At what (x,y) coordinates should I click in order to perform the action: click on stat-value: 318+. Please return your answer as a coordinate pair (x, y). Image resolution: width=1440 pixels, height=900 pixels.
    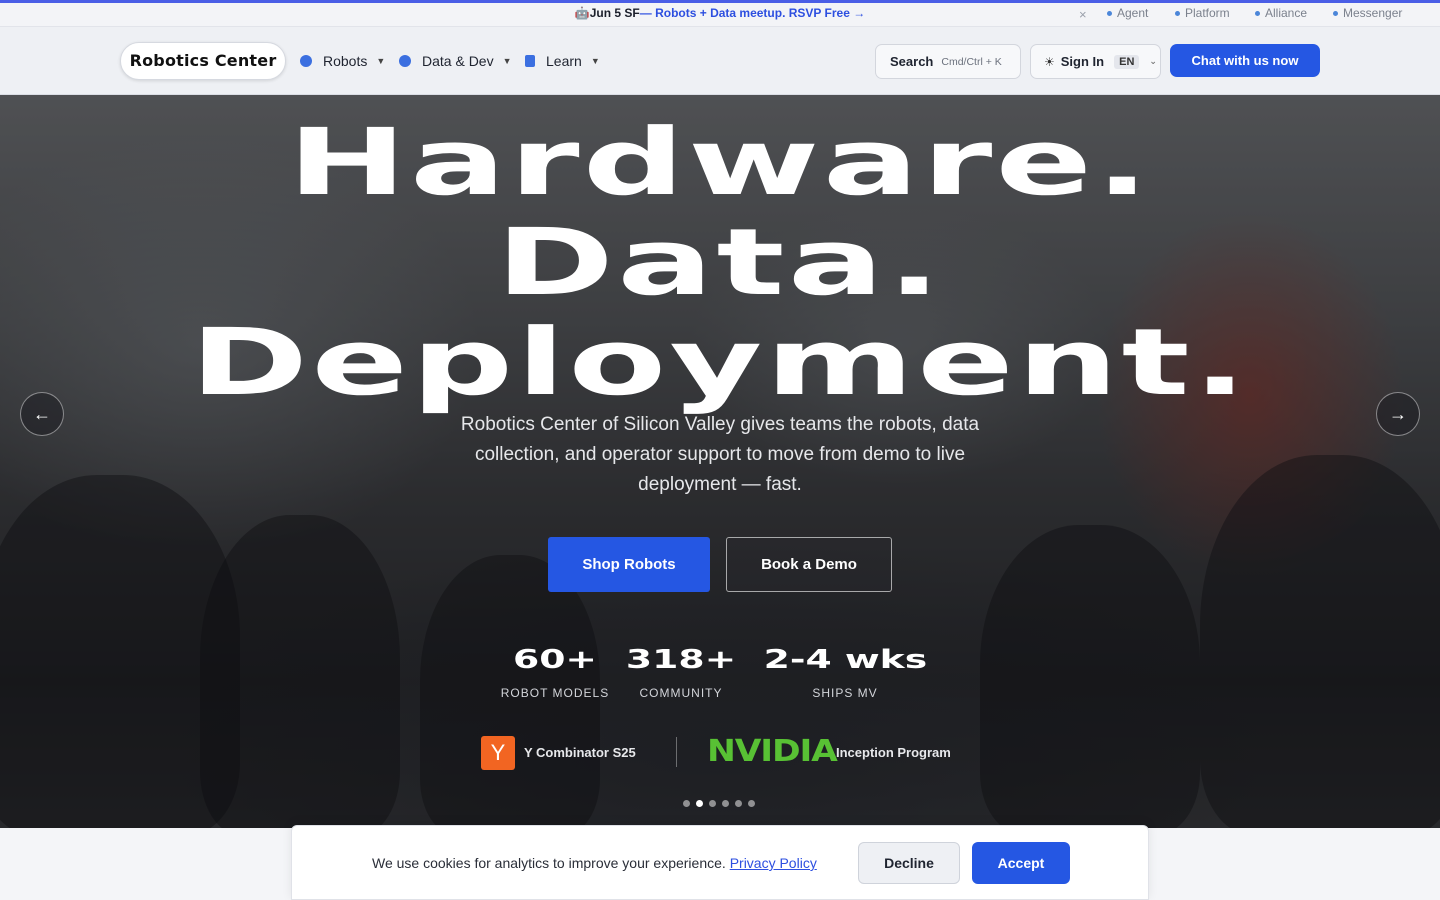
    Looking at the image, I should click on (681, 660).